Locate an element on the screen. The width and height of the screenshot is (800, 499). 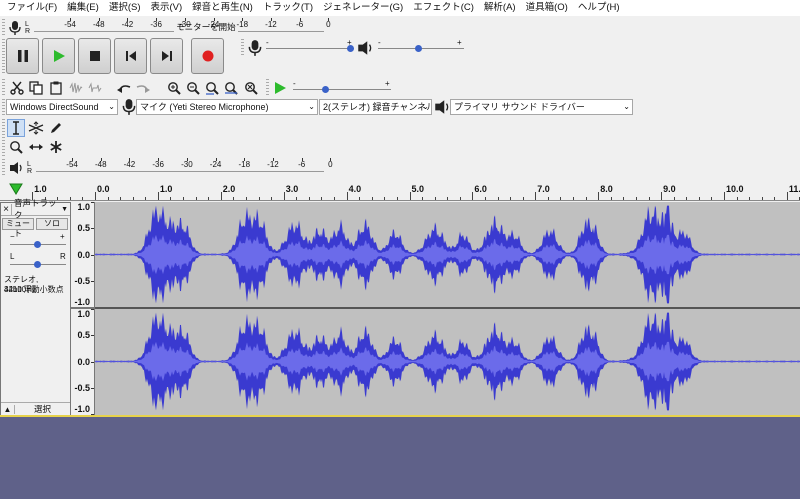
copy-button is located at coordinates (36, 88).